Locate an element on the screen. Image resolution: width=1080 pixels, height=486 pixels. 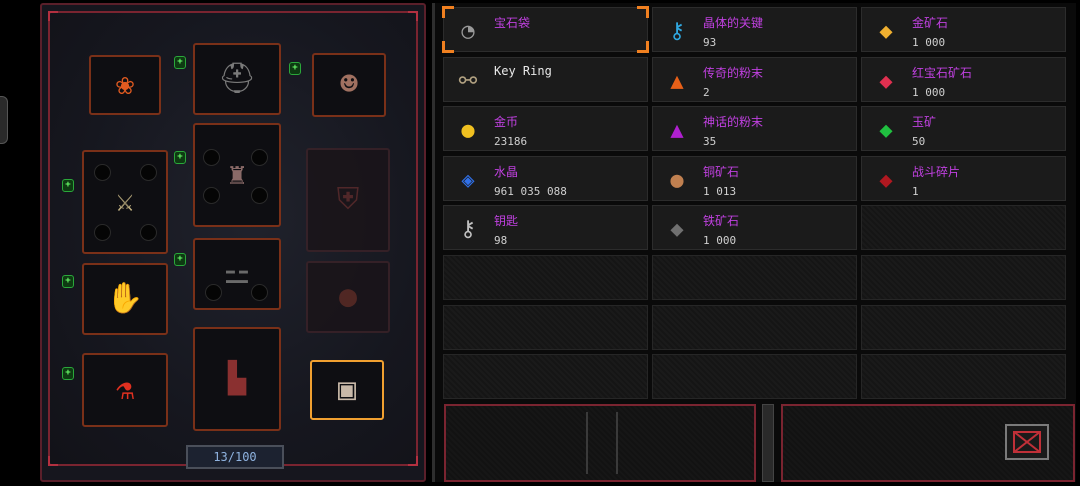
key-icon: ⚷ is located at coordinates (468, 229).